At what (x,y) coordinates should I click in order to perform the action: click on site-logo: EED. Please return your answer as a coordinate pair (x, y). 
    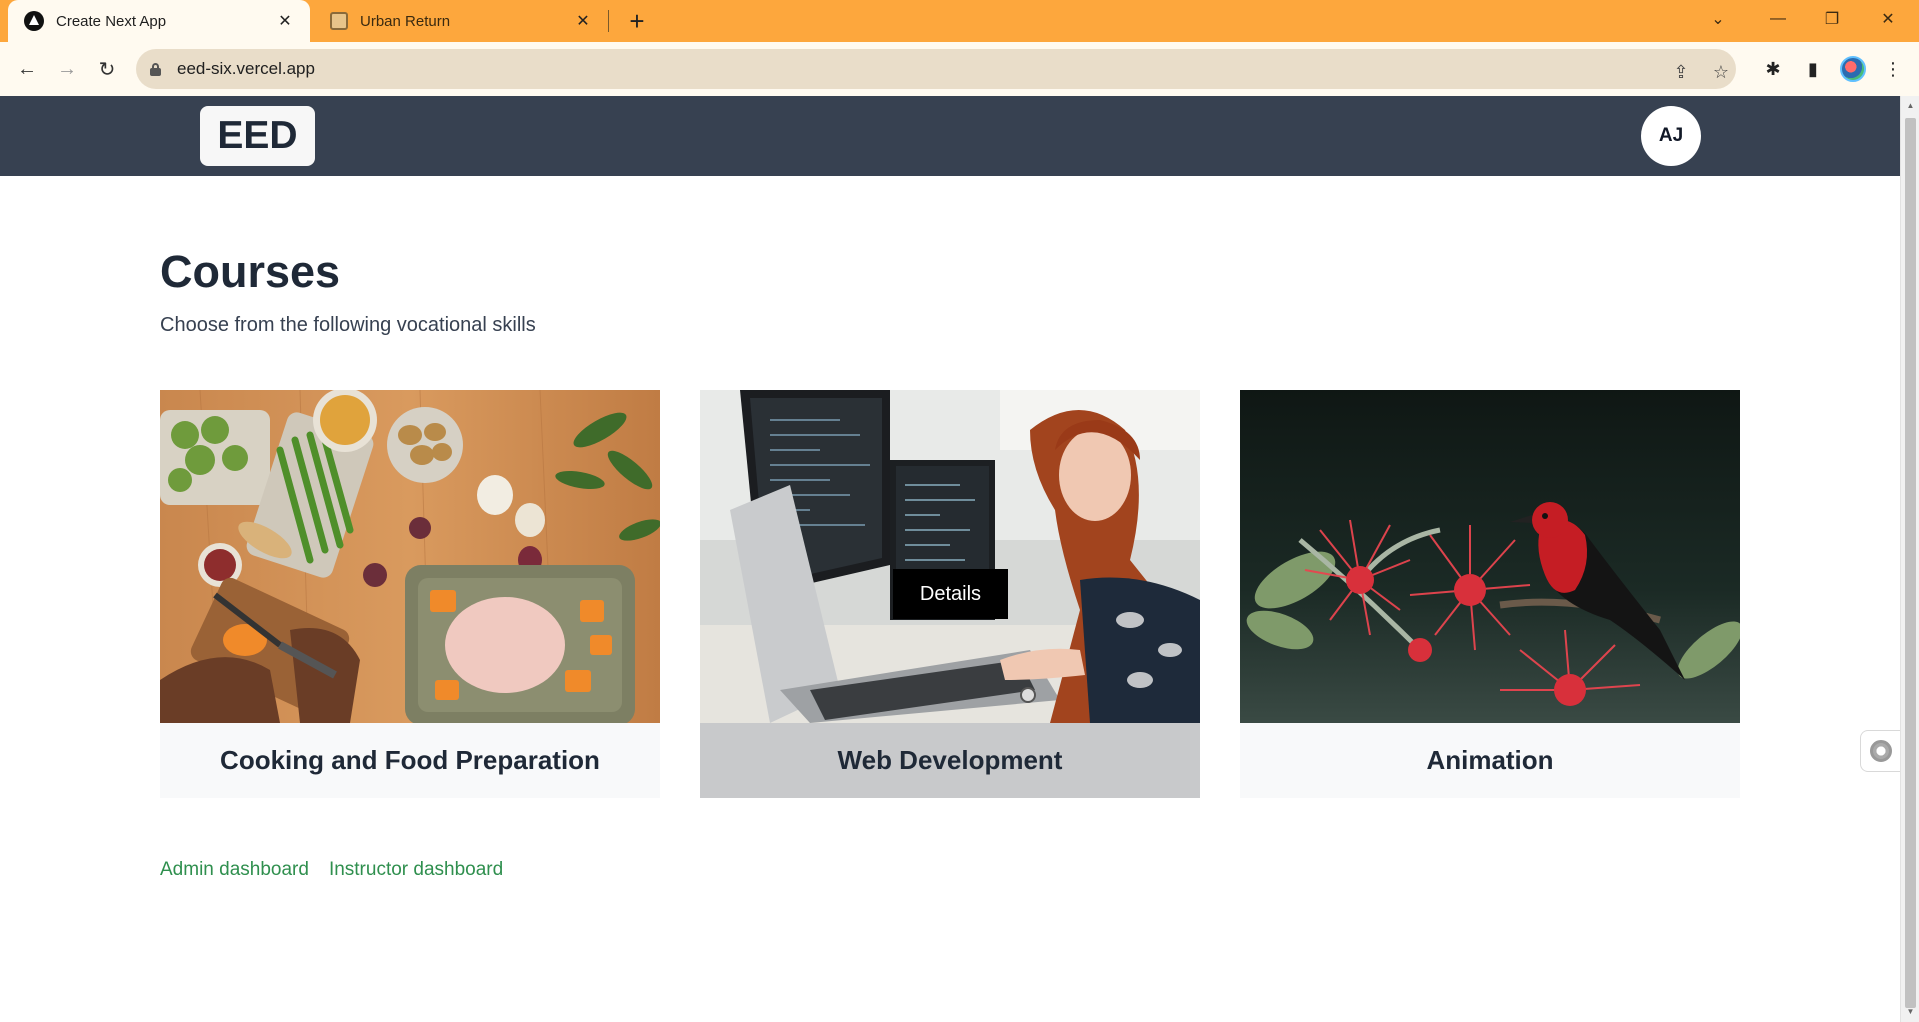
    Looking at the image, I should click on (257, 136).